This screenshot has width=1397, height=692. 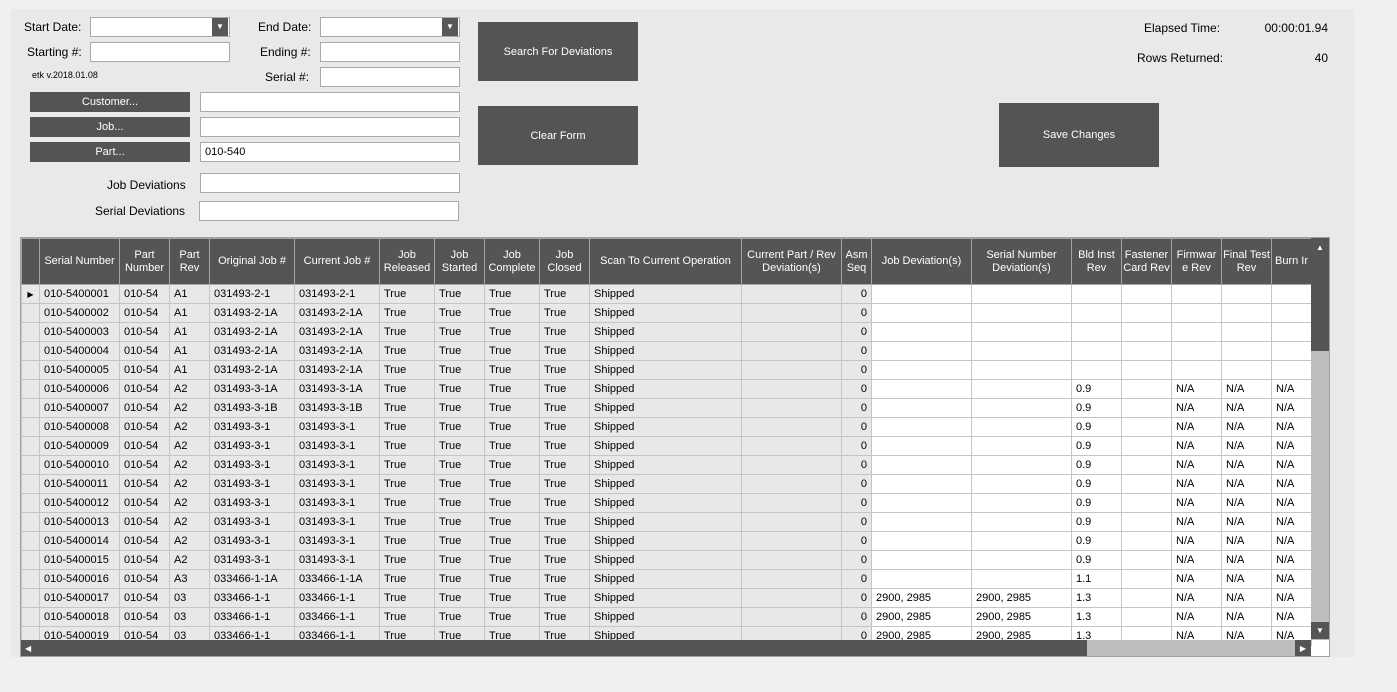 I want to click on search-for-deviations-button: Search For Deviations, so click(x=558, y=51).